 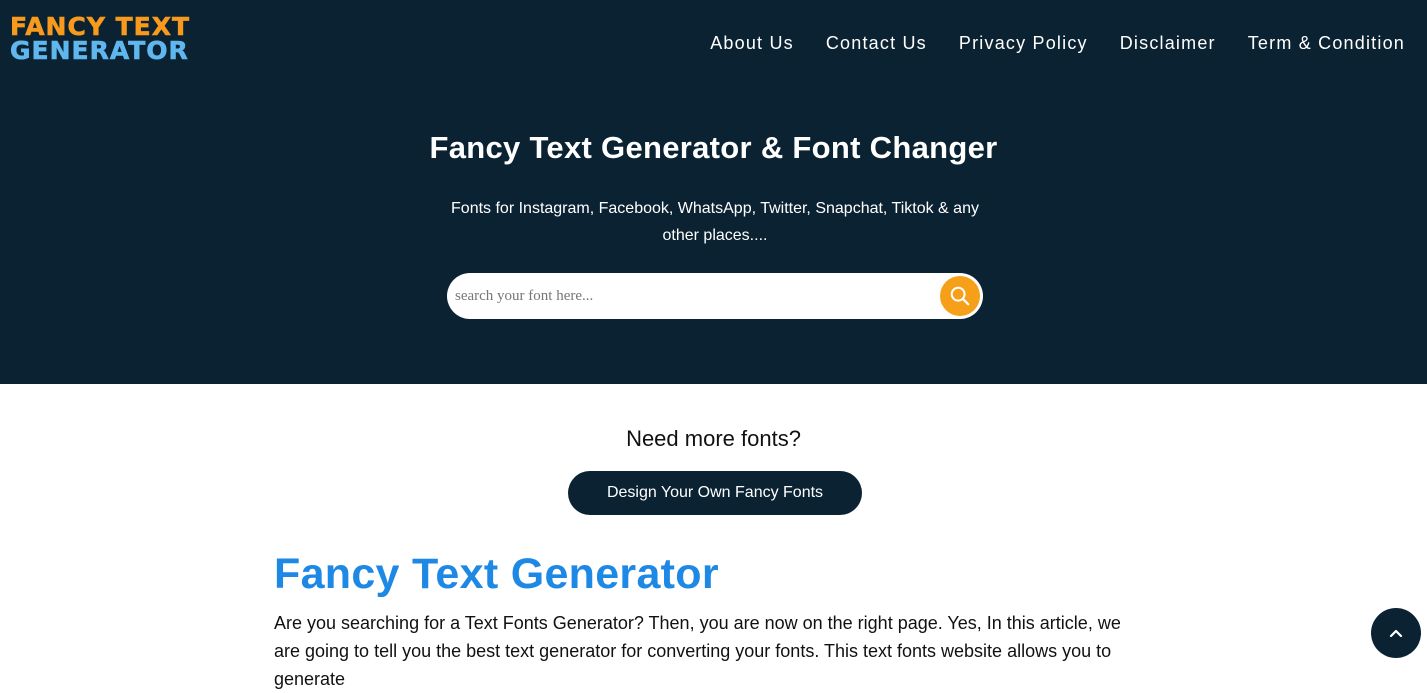 I want to click on nav-contact-us: Contact Us, so click(x=876, y=43).